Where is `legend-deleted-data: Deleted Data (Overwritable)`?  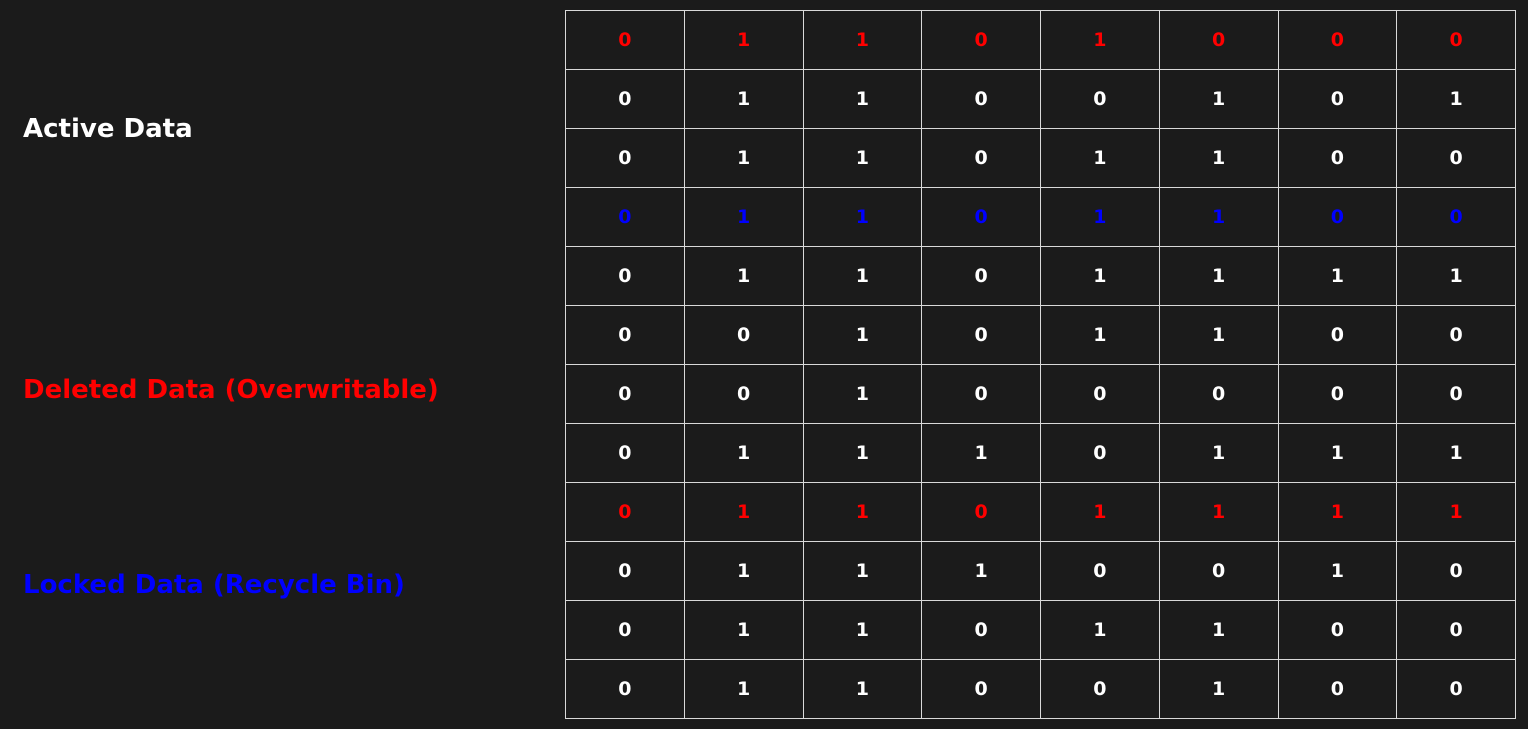
legend-deleted-data: Deleted Data (Overwritable) is located at coordinates (231, 390).